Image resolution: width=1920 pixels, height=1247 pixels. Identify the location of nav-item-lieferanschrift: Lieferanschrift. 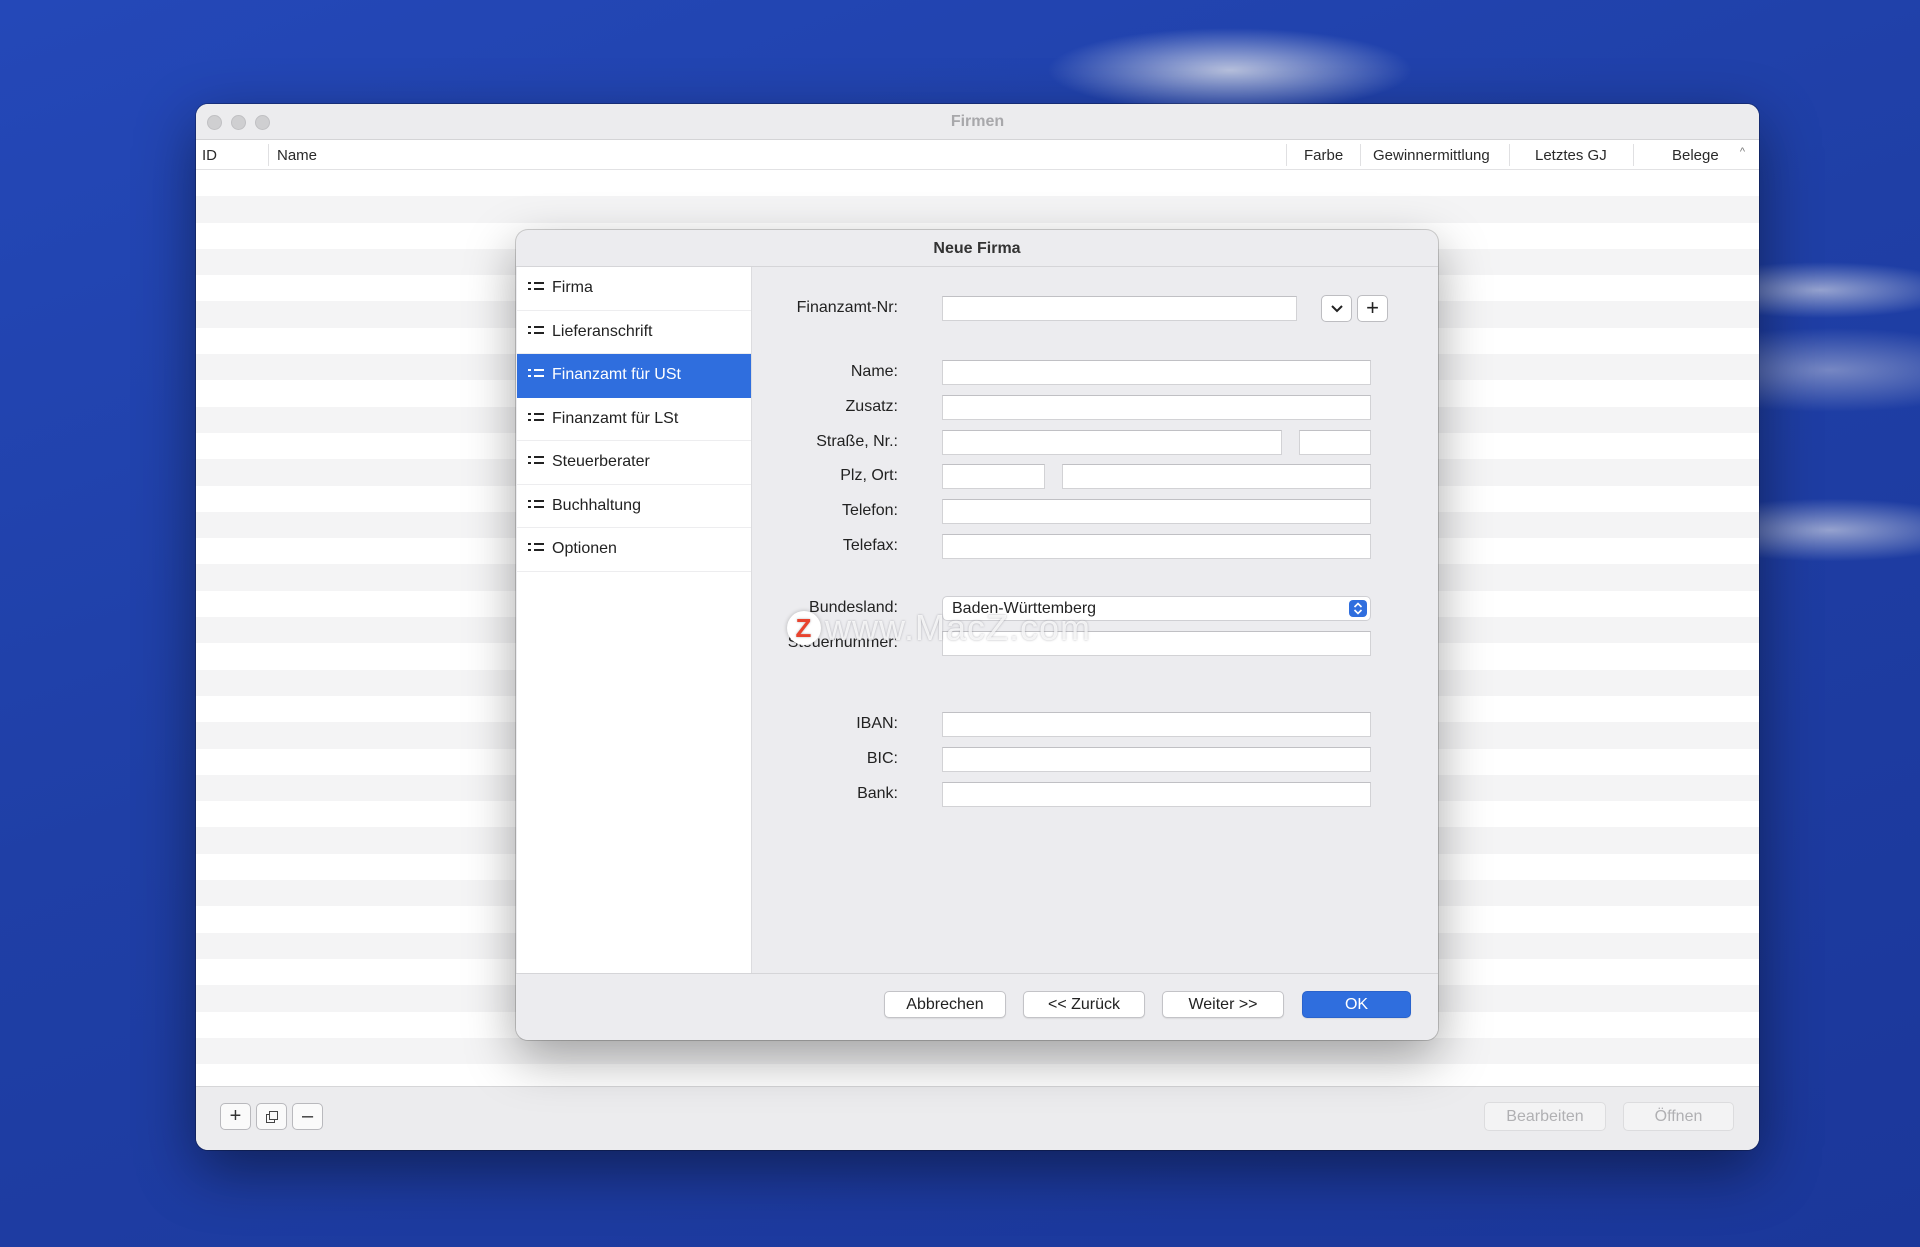
(634, 332).